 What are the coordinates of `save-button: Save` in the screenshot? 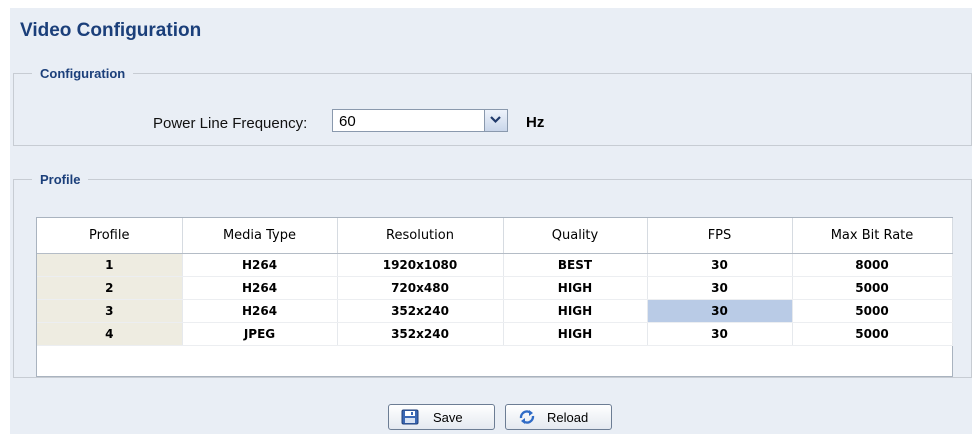 It's located at (441, 417).